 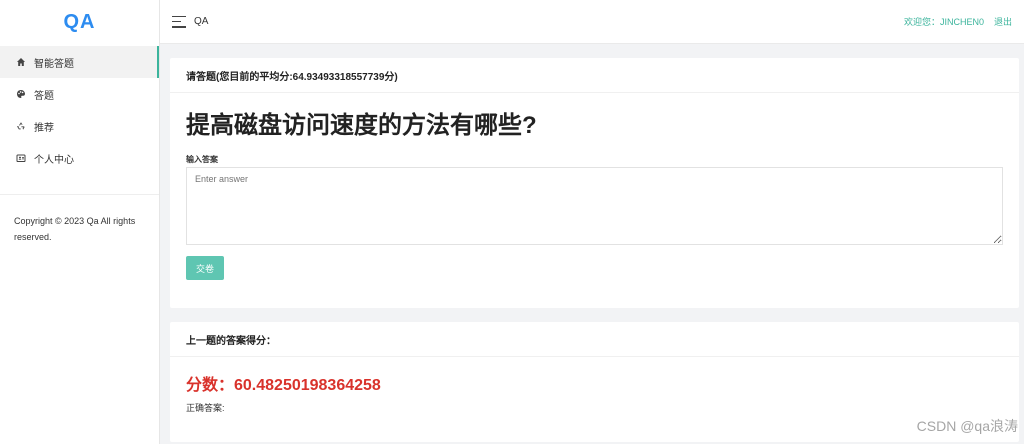 I want to click on sidebar-item-label: 推荐, so click(x=44, y=128).